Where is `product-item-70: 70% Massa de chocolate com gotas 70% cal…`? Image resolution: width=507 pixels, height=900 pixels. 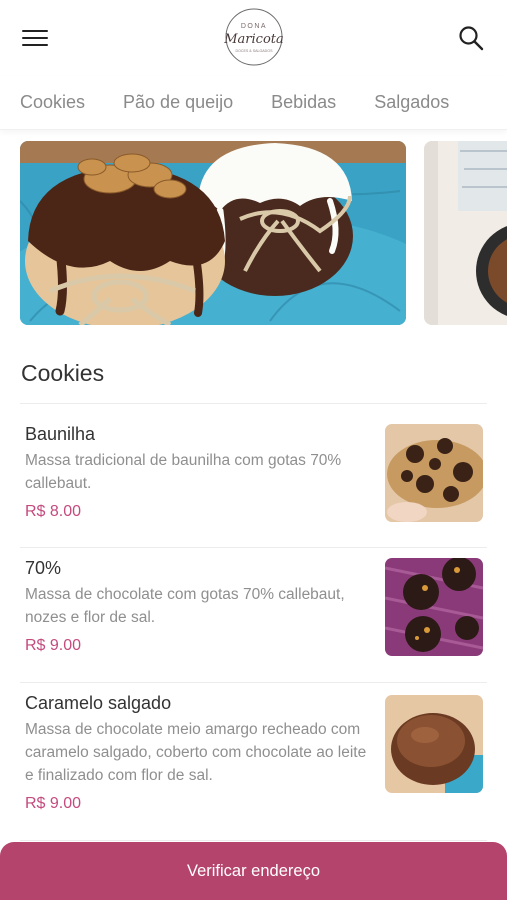 product-item-70: 70% Massa de chocolate com gotas 70% cal… is located at coordinates (253, 615).